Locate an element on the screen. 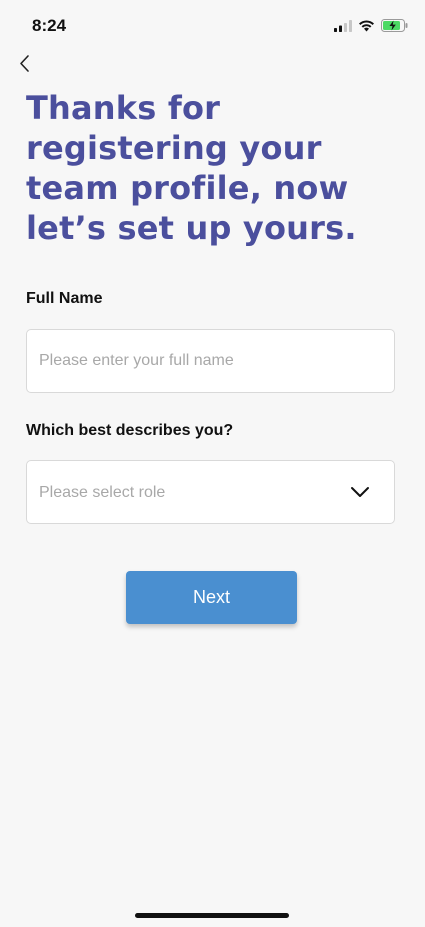 The image size is (425, 927). role-label: Which best describes you? is located at coordinates (130, 430).